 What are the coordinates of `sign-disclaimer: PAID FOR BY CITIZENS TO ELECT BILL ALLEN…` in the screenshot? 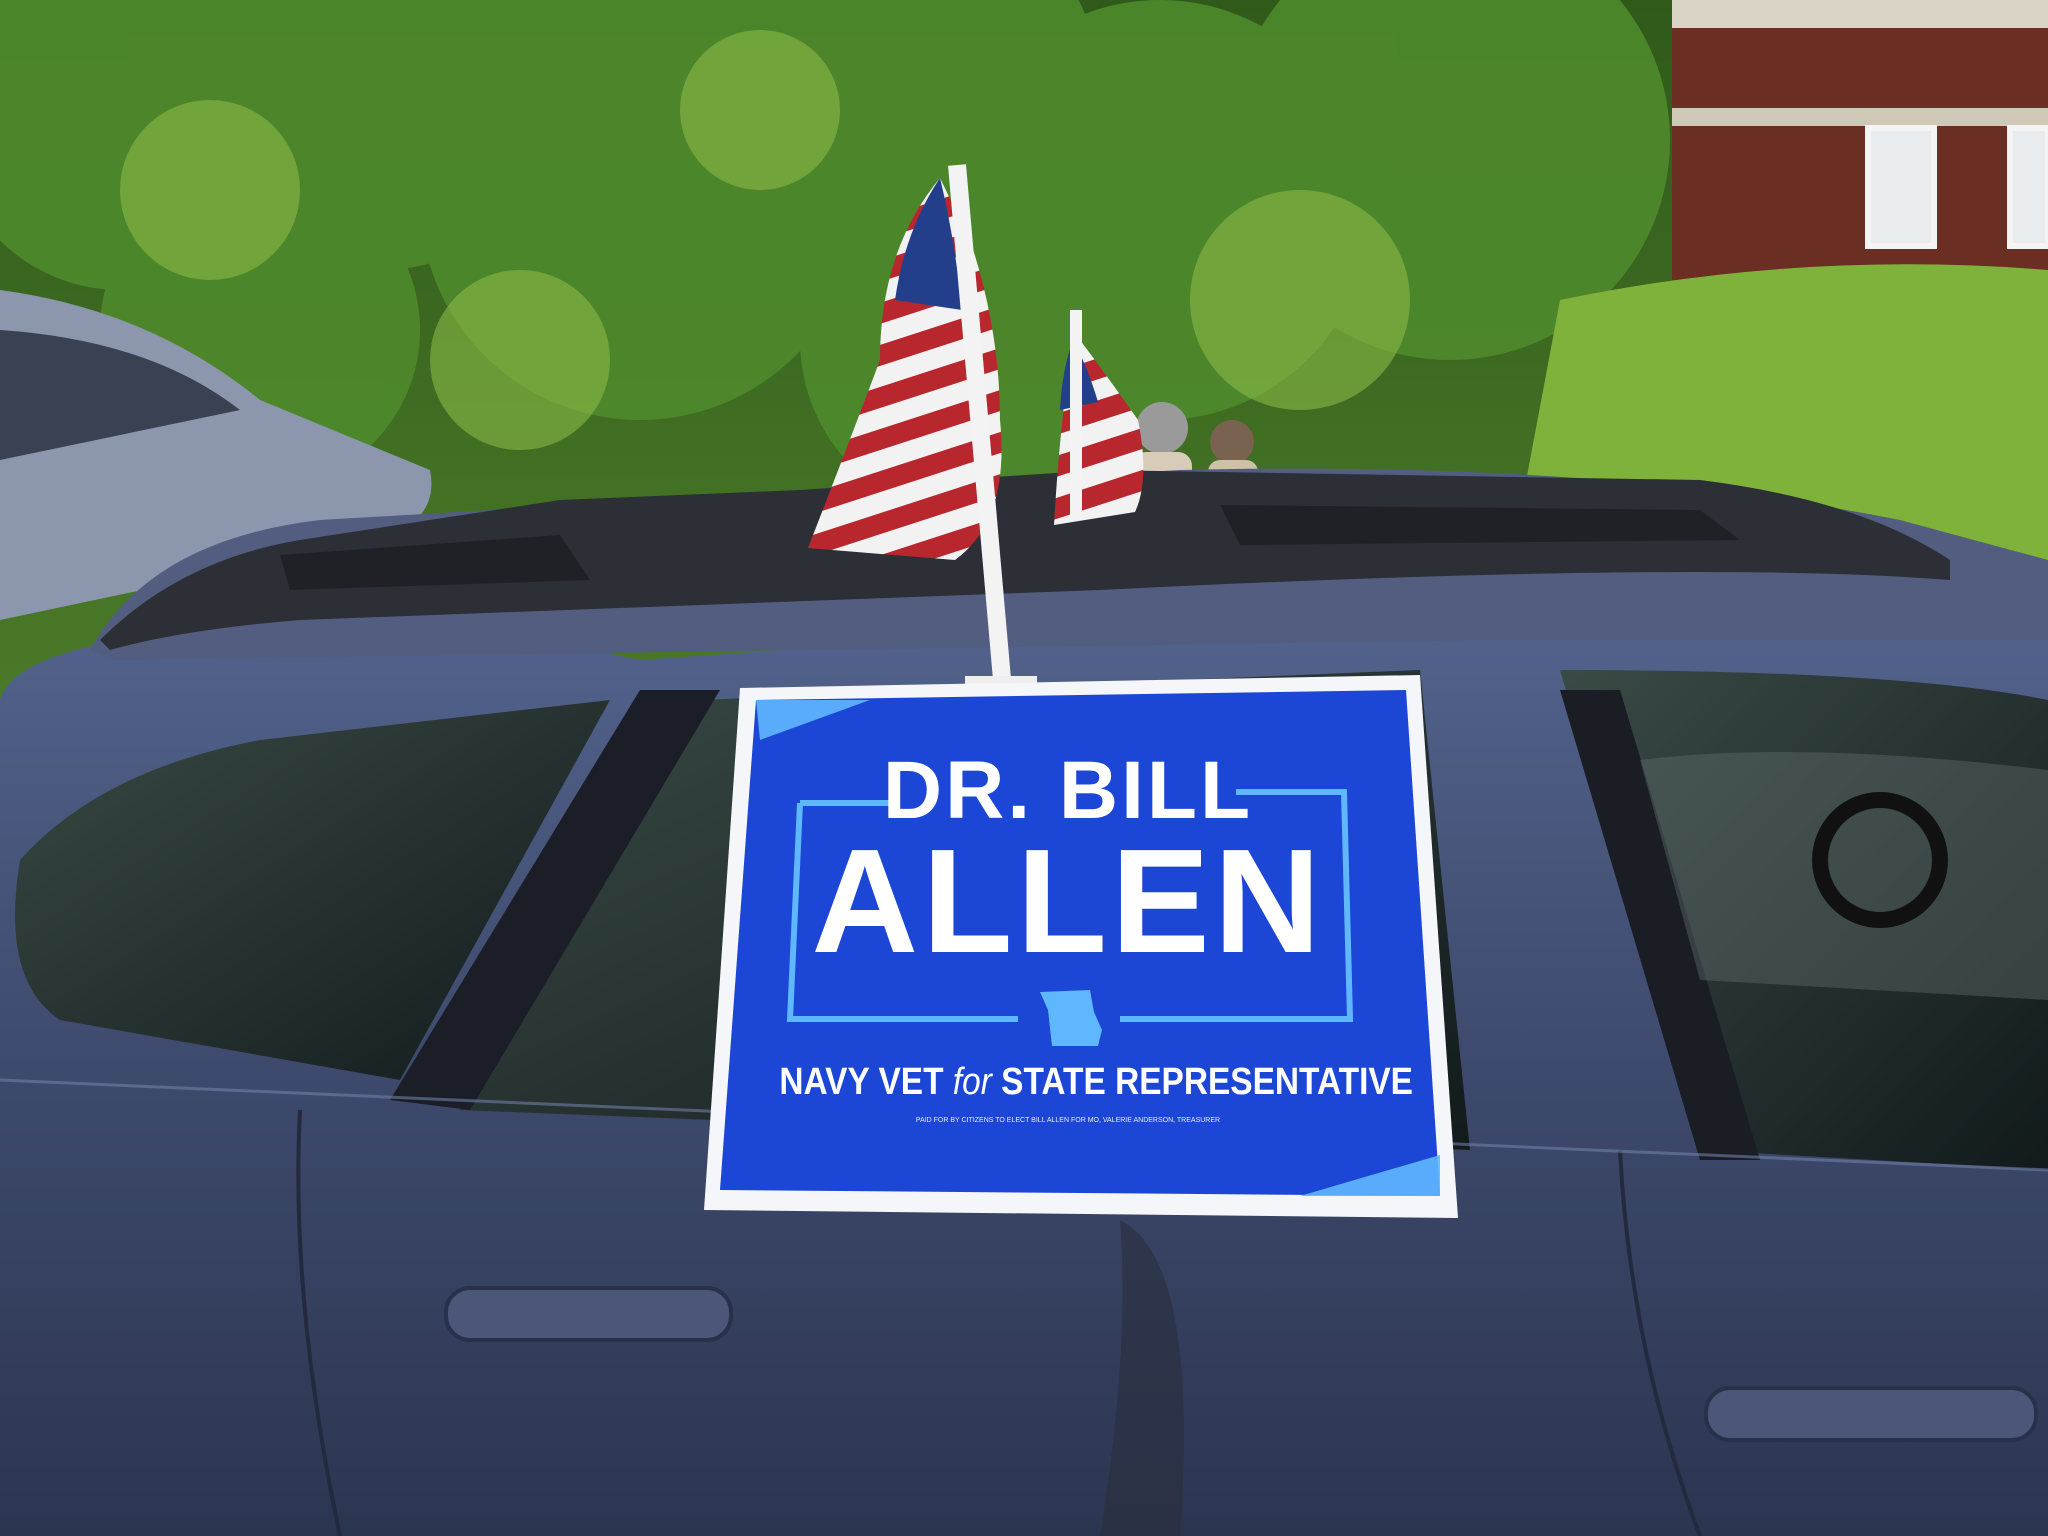 It's located at (1068, 1120).